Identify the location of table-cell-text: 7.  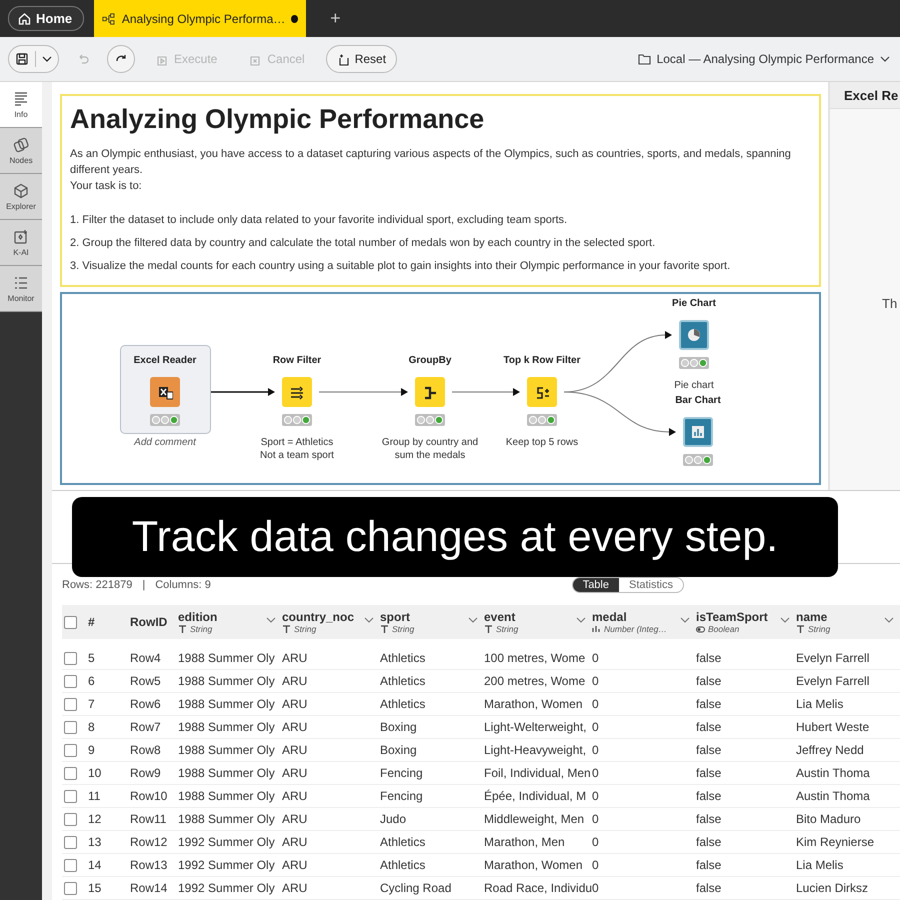
(92, 704).